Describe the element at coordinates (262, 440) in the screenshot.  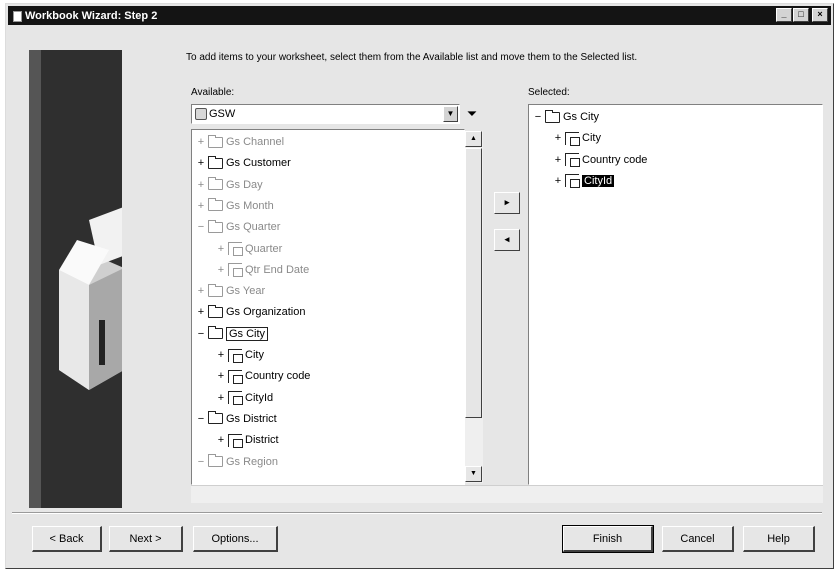
I see `tree-row-label: District` at that location.